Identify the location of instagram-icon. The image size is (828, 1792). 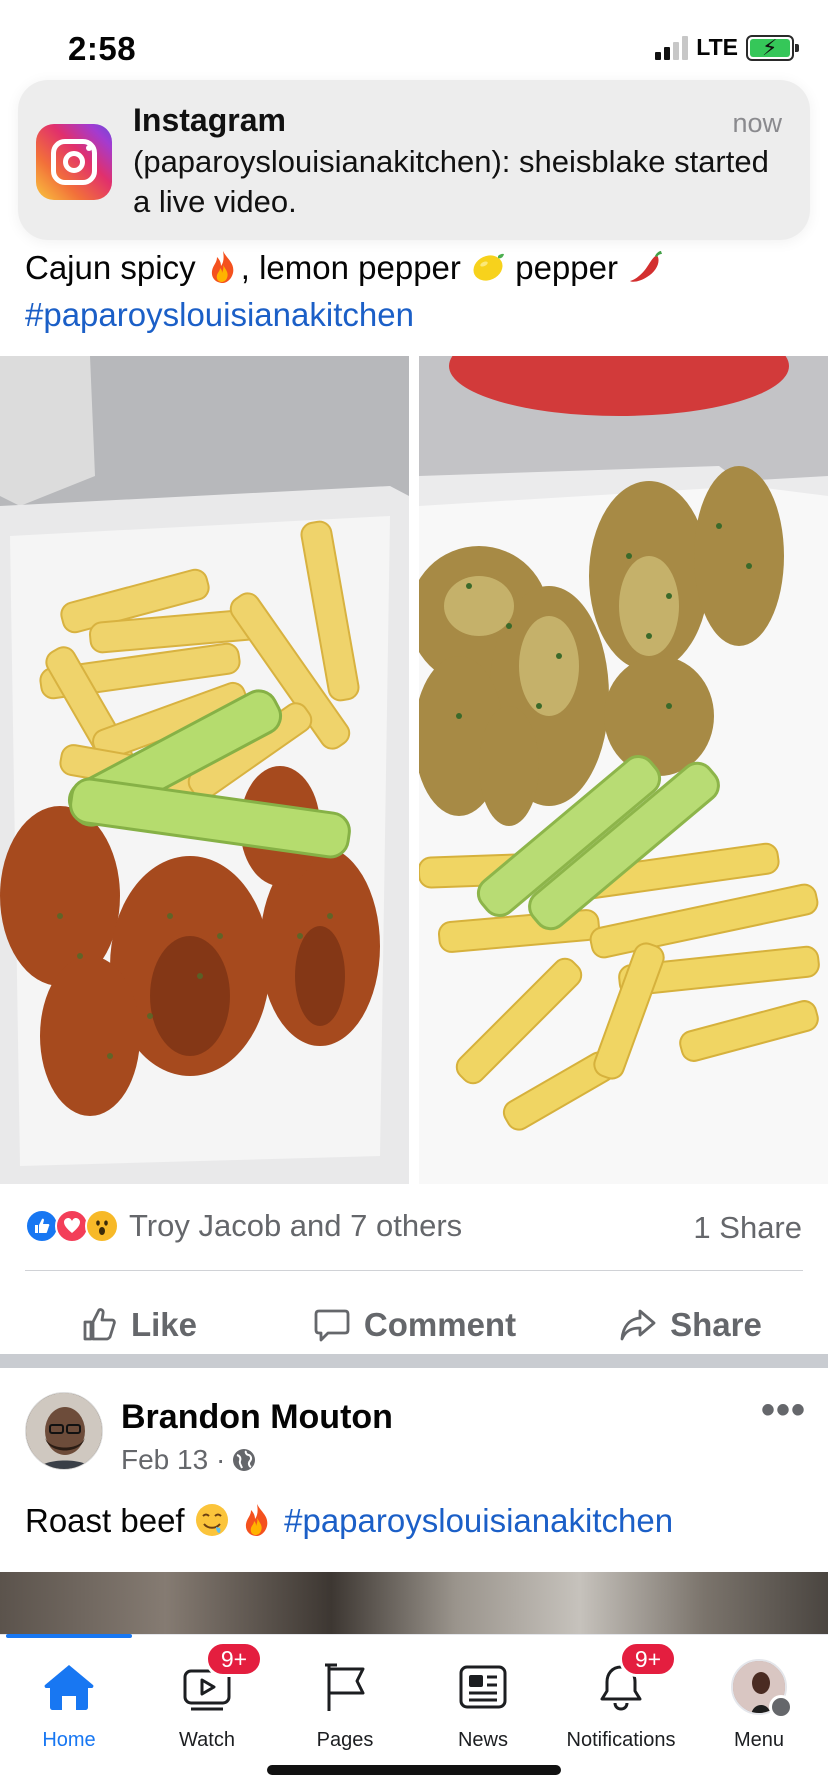
(74, 162).